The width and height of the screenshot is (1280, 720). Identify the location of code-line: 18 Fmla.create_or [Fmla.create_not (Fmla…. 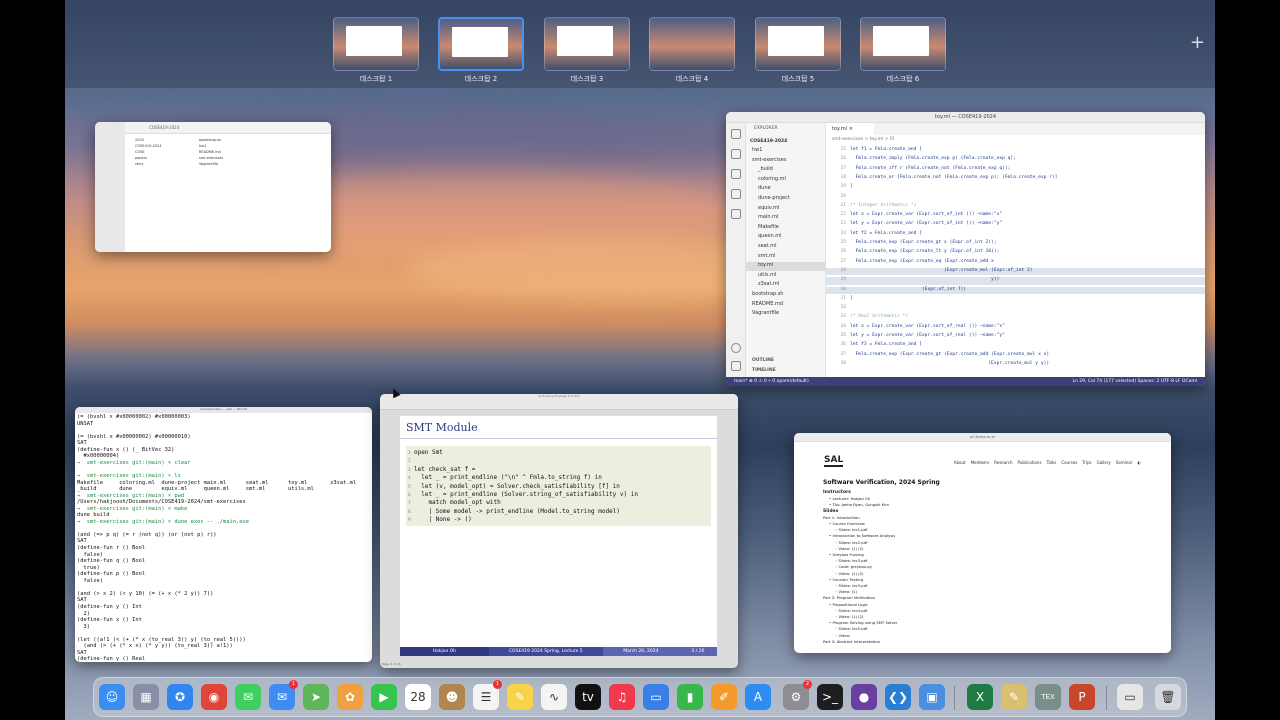
(1015, 179).